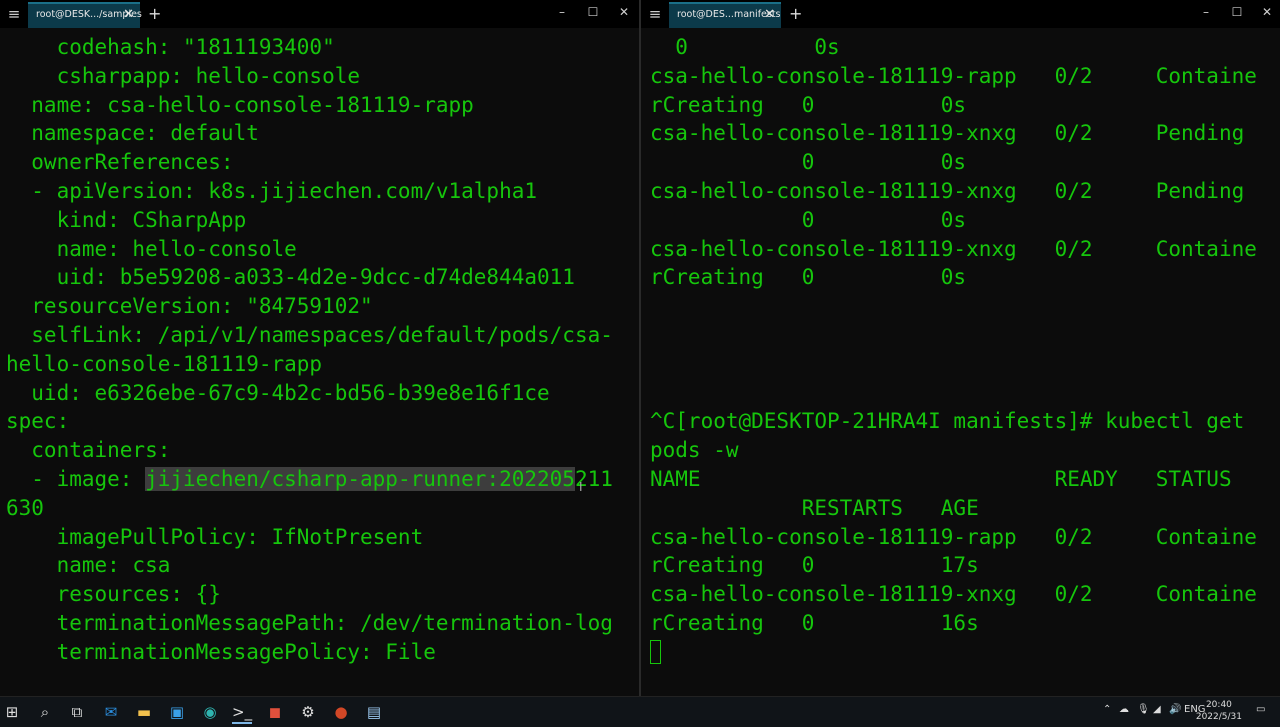  Describe the element at coordinates (1218, 705) in the screenshot. I see `clock-time: 20:40` at that location.